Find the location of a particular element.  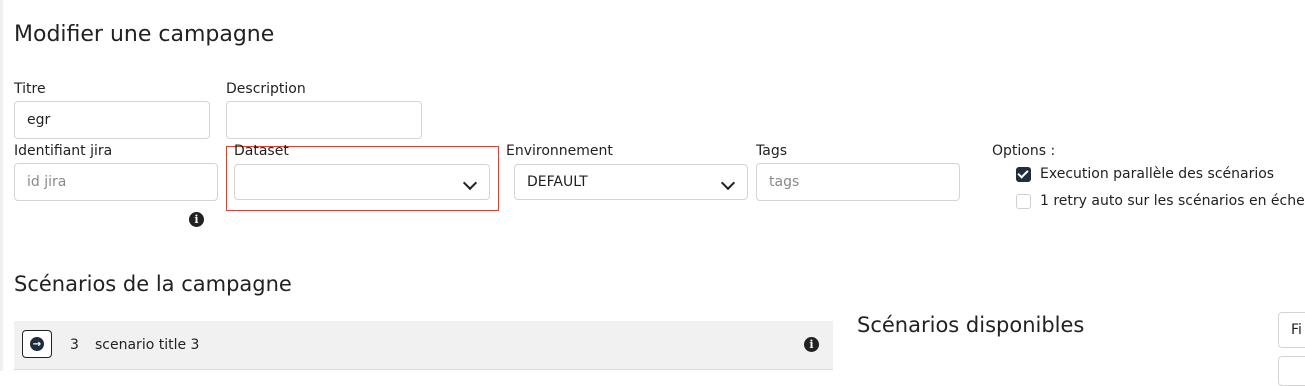

jira-input: id jira is located at coordinates (116, 182).